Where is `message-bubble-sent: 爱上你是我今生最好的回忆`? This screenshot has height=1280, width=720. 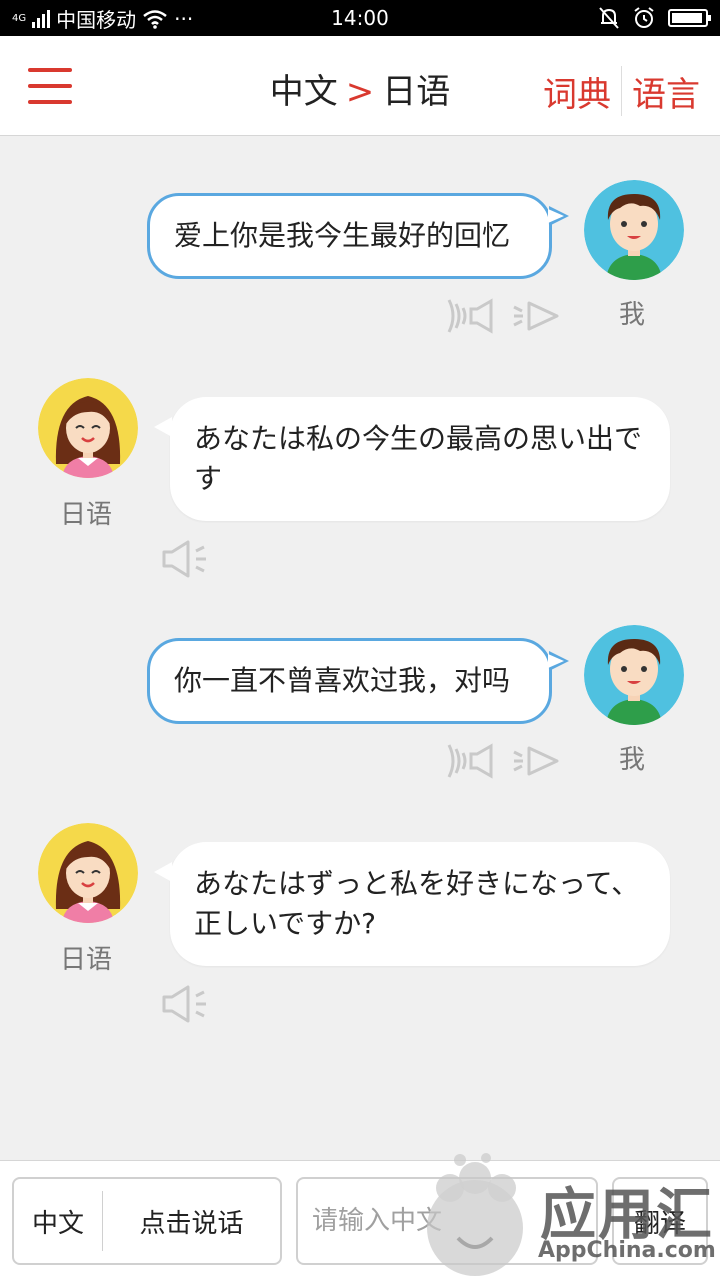
message-bubble-sent: 爱上你是我今生最好的回忆 is located at coordinates (358, 236).